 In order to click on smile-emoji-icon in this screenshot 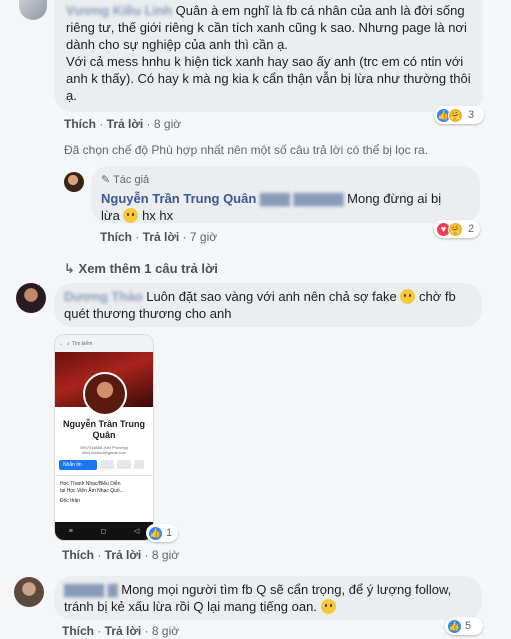, I will do `click(408, 296)`.